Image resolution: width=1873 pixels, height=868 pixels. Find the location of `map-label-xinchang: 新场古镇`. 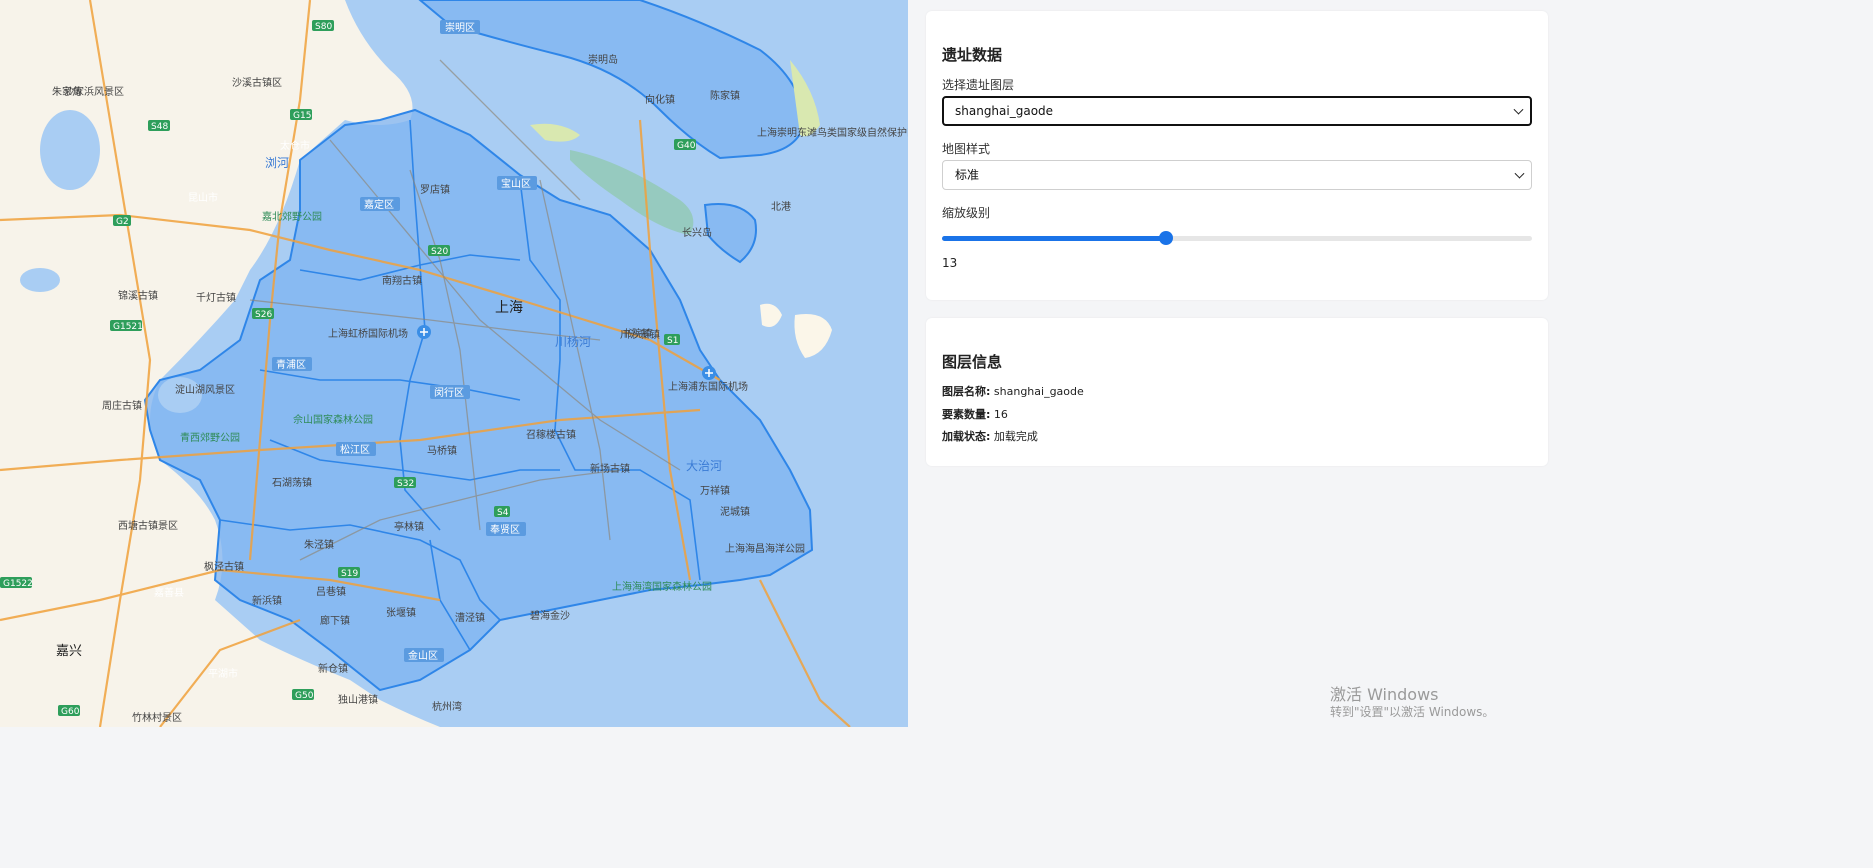

map-label-xinchang: 新场古镇 is located at coordinates (610, 468).